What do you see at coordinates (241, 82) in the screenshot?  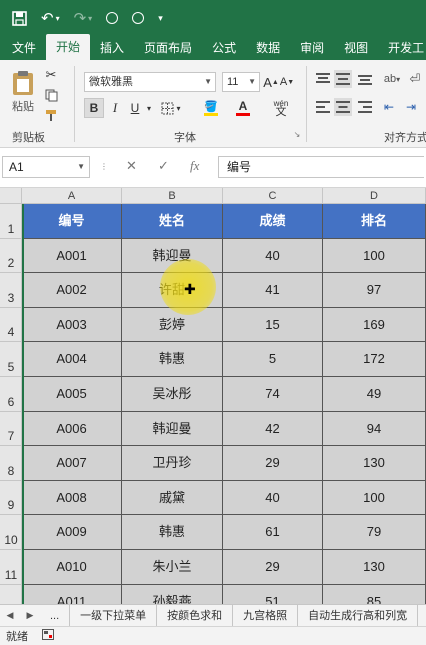 I see `font-size-combo: 11 ▼` at bounding box center [241, 82].